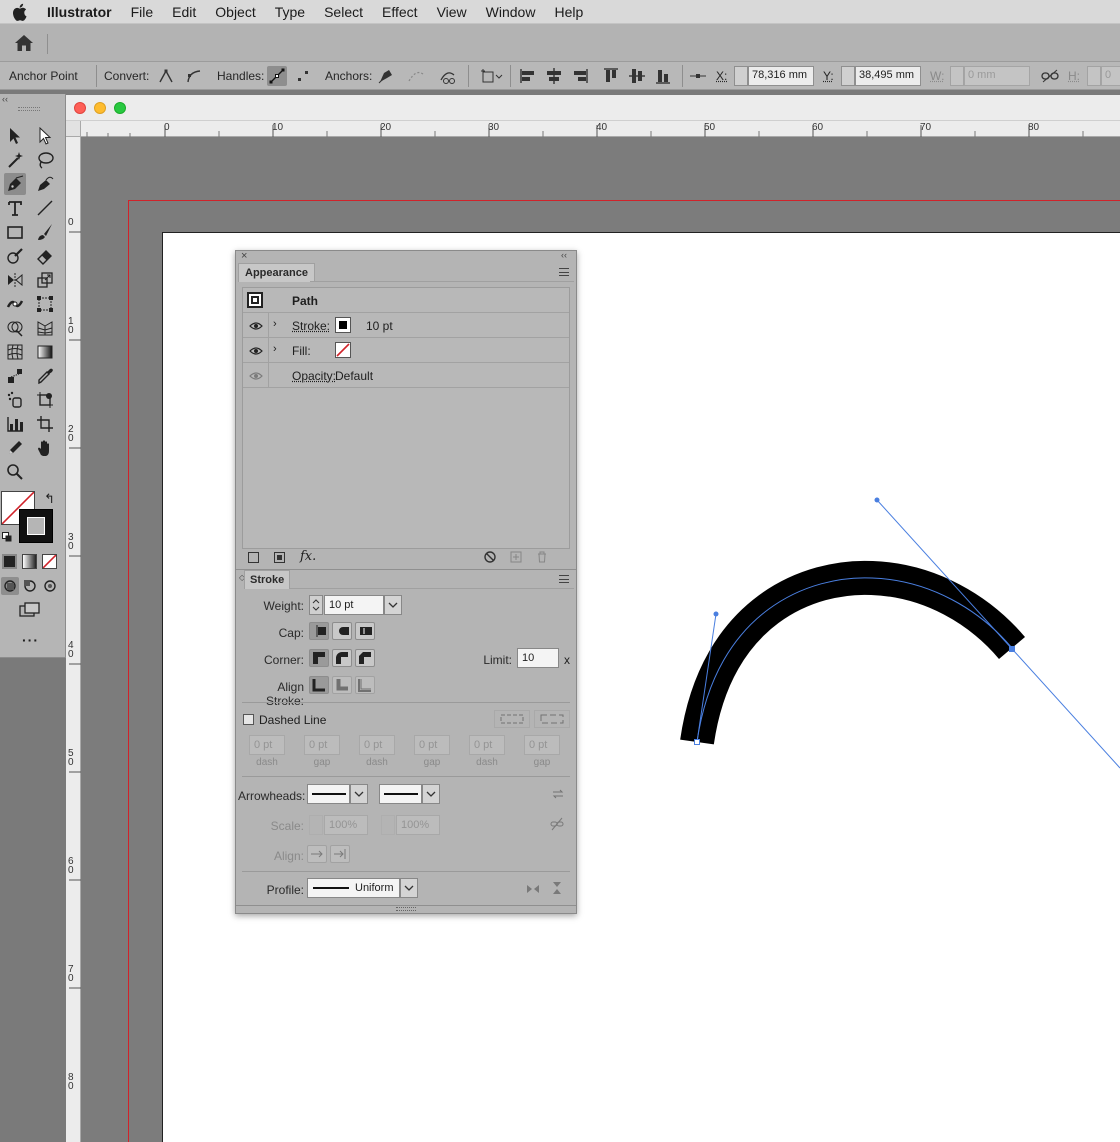  I want to click on symbol-sprayer-tool-icon, so click(15, 400).